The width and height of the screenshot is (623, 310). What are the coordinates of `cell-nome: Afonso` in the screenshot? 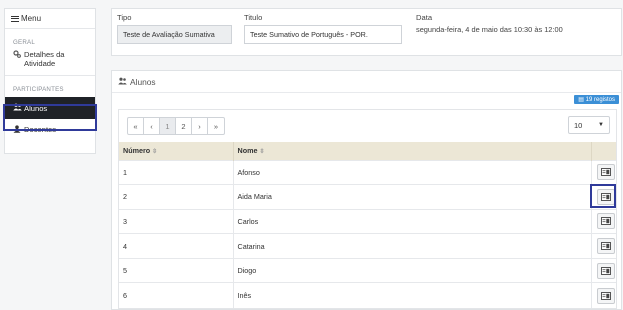 It's located at (412, 172).